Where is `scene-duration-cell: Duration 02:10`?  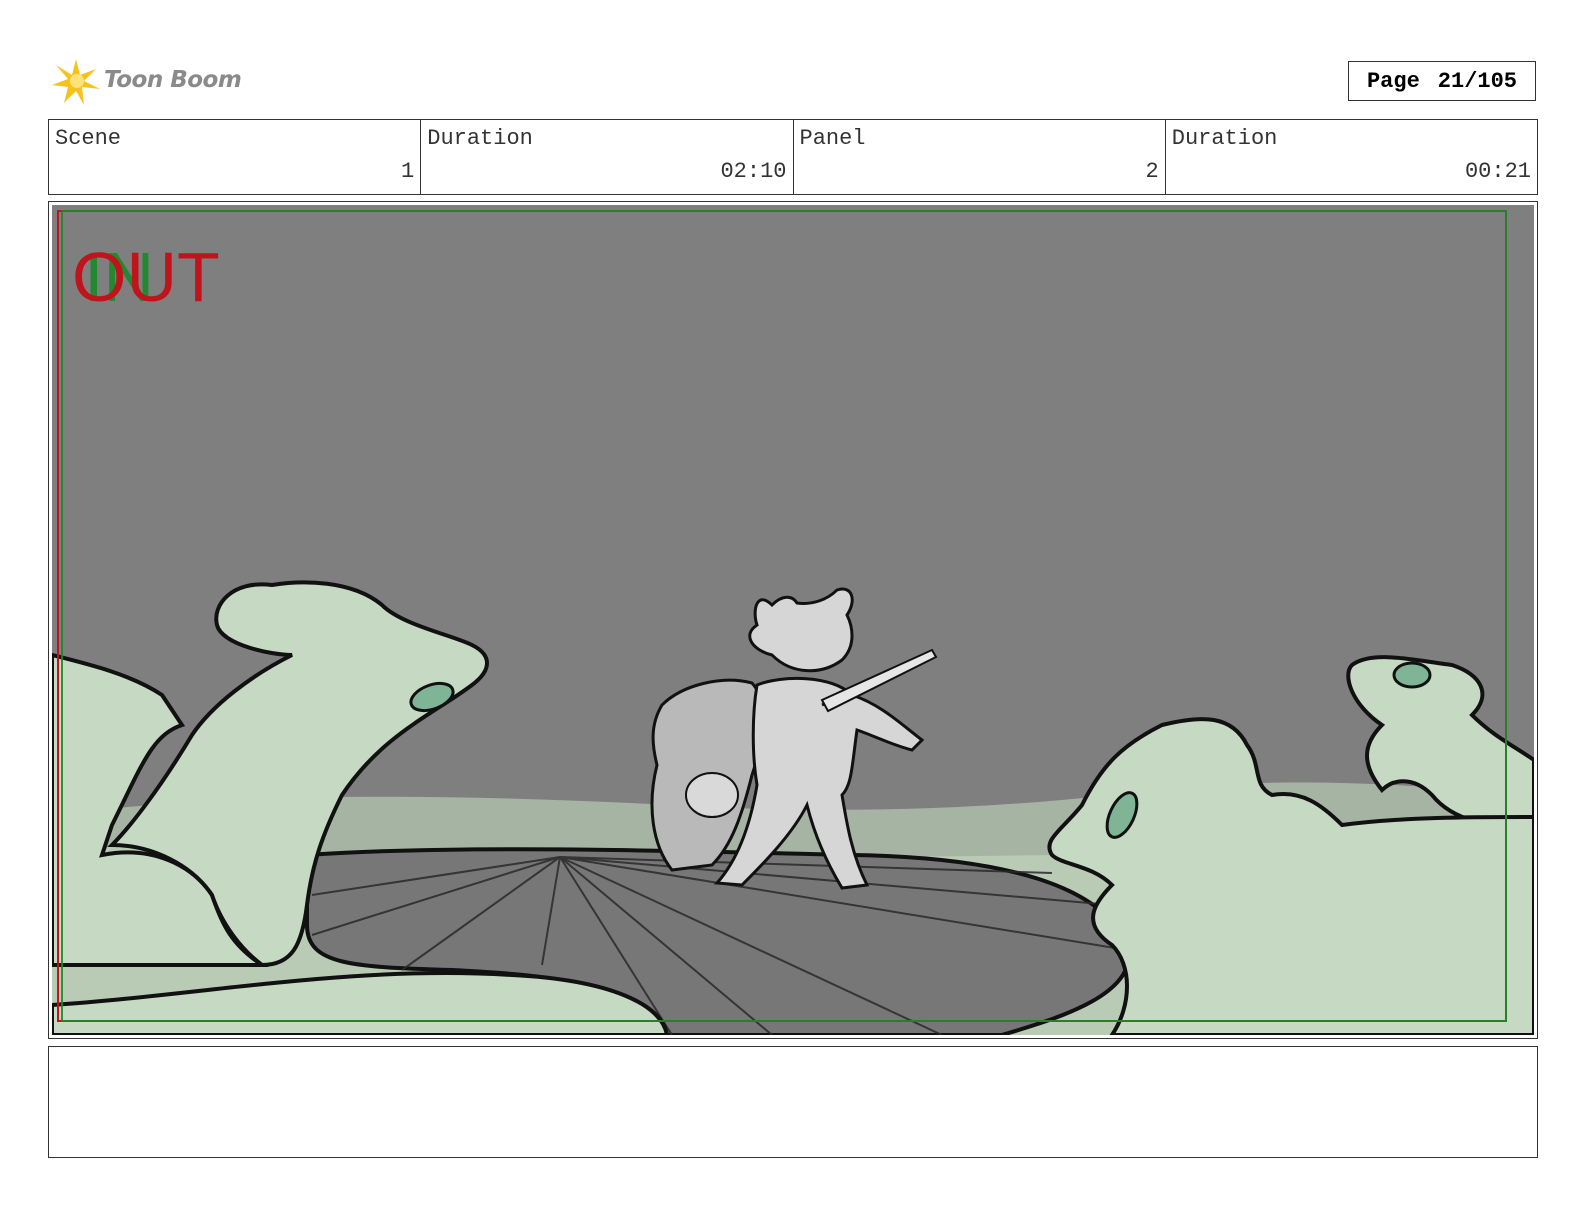 scene-duration-cell: Duration 02:10 is located at coordinates (607, 157).